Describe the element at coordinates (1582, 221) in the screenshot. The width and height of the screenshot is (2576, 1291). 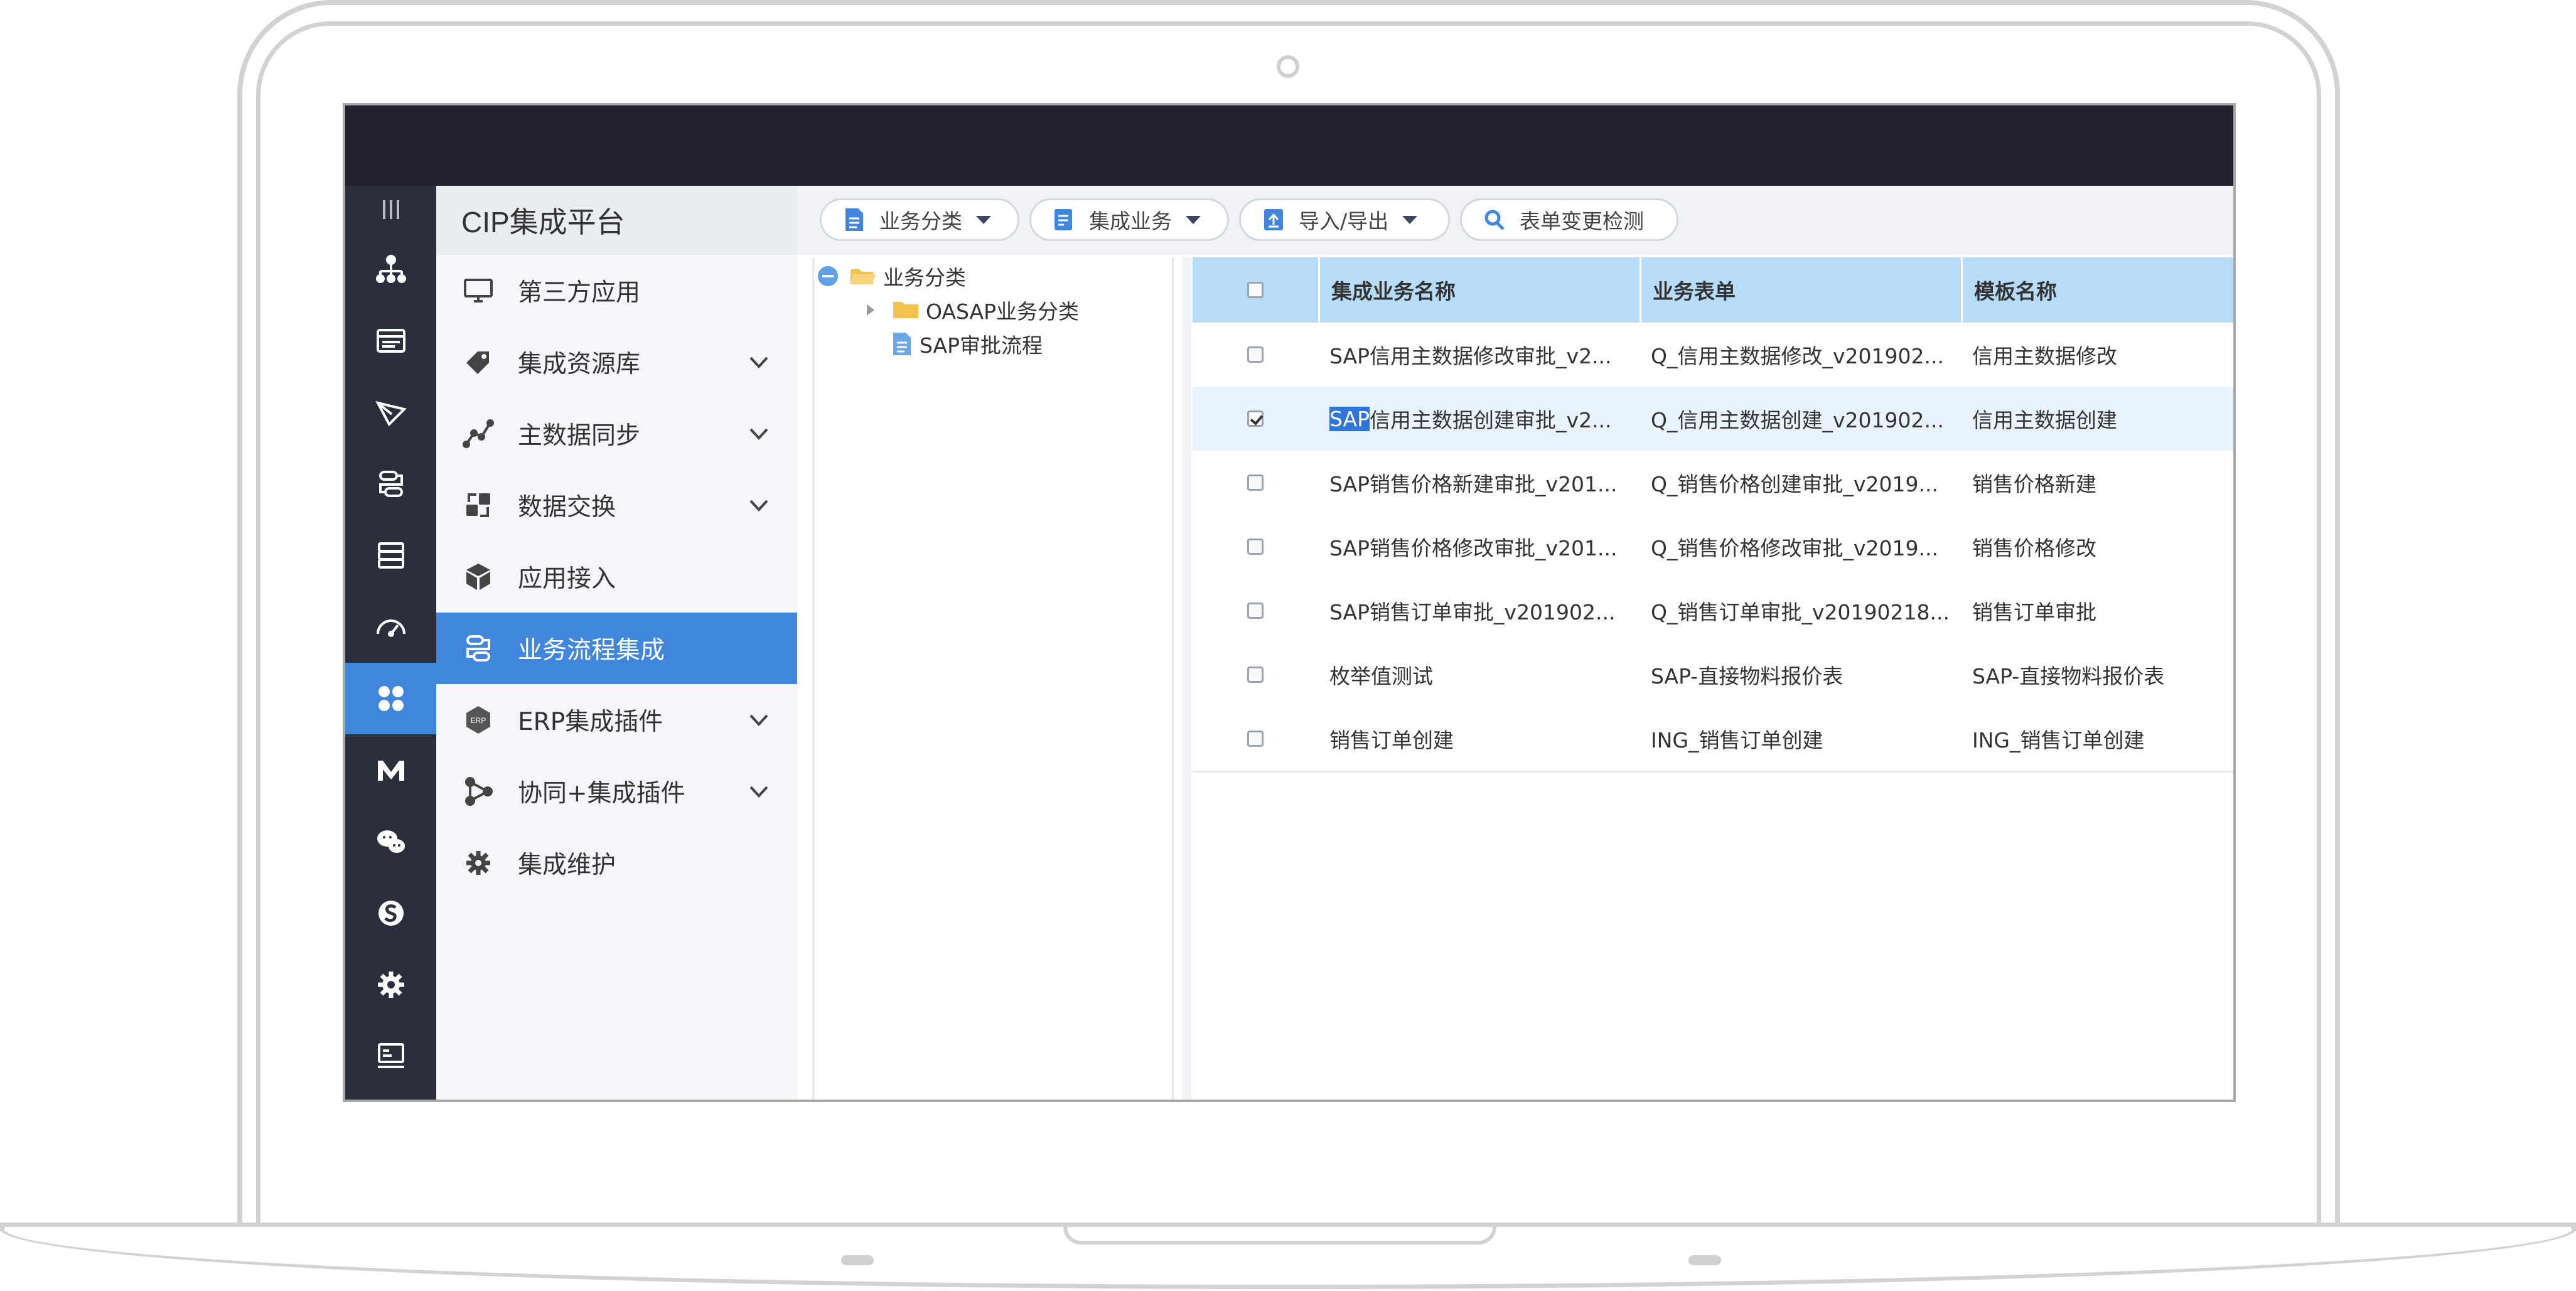
I see `form-check-button-label: 表单变更检测` at that location.